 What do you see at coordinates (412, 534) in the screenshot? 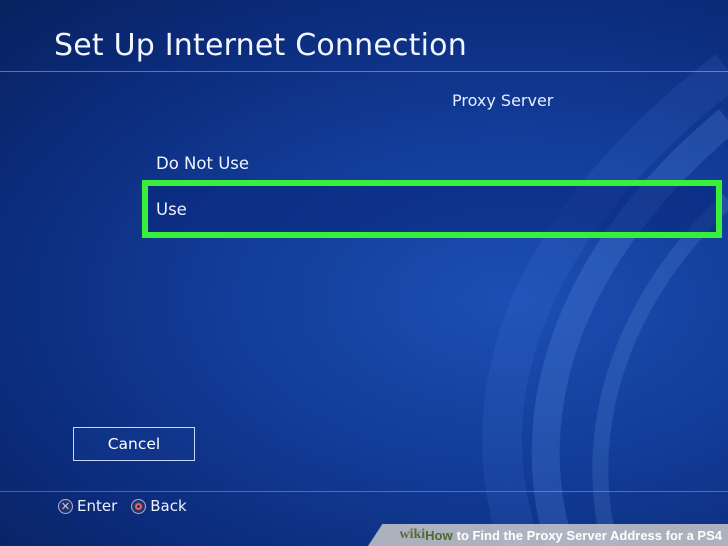
I see `watermark-wiki: wiki` at bounding box center [412, 534].